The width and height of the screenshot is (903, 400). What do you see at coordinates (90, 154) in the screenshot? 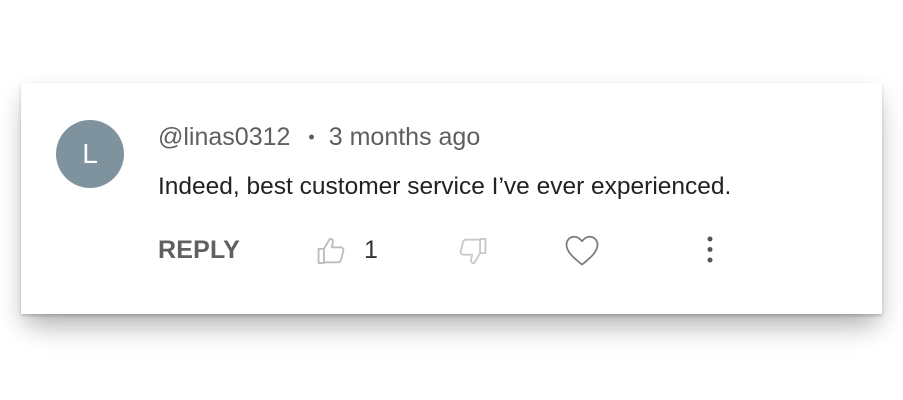
I see `avatar: L` at bounding box center [90, 154].